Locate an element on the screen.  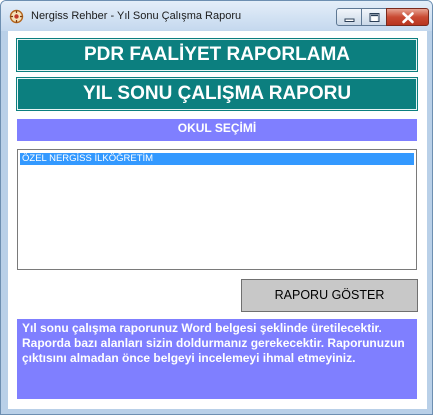
window-title: Nergiss Rehber - Yıl Sonu Çalışma Raporu is located at coordinates (136, 16).